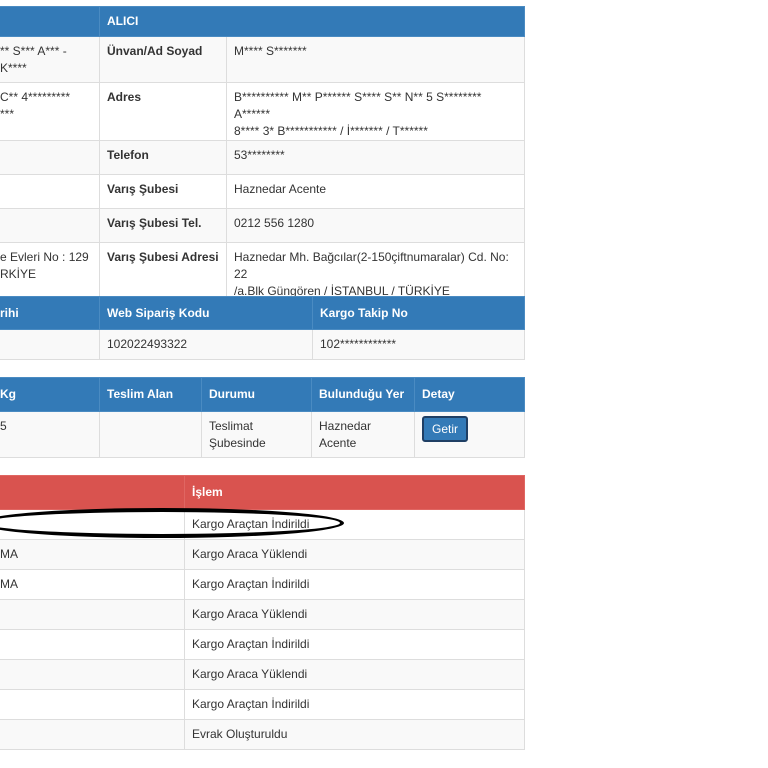  I want to click on history-left-header, so click(92, 492).